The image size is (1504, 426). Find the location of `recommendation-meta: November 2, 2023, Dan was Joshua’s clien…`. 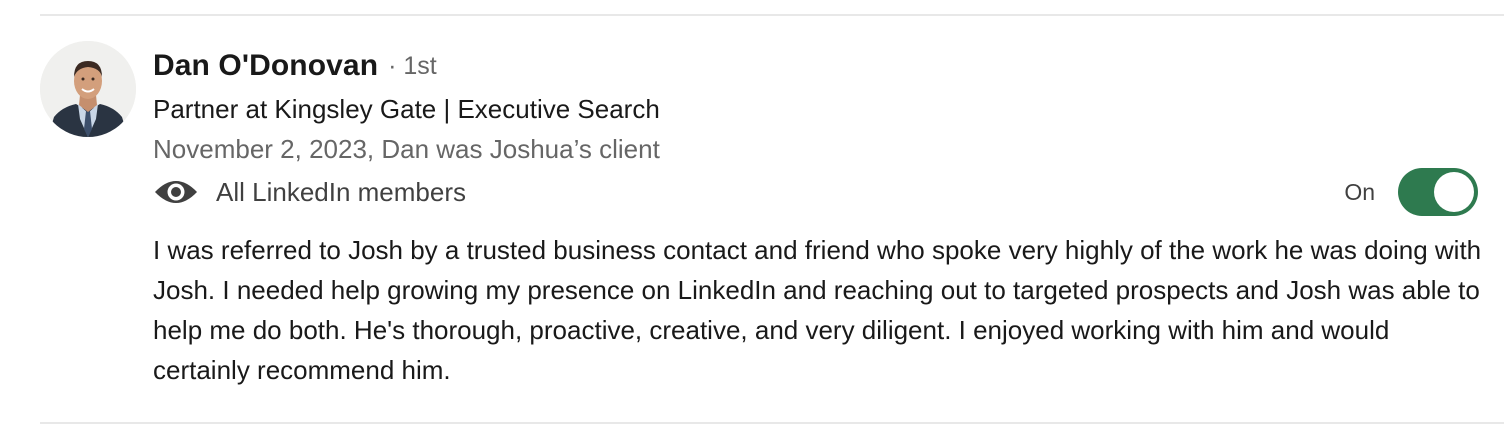

recommendation-meta: November 2, 2023, Dan was Joshua’s clien… is located at coordinates (406, 149).